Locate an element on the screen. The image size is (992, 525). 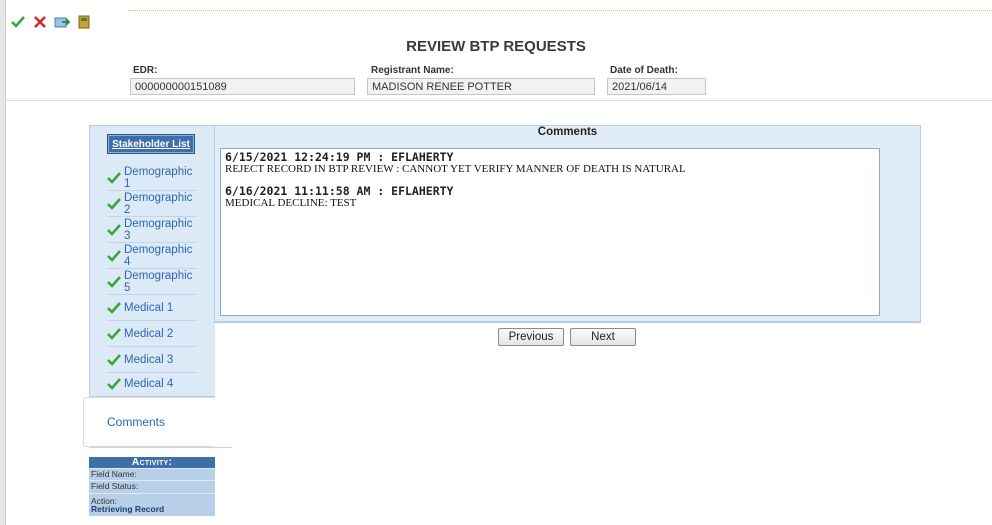
header-divider is located at coordinates (499, 100).